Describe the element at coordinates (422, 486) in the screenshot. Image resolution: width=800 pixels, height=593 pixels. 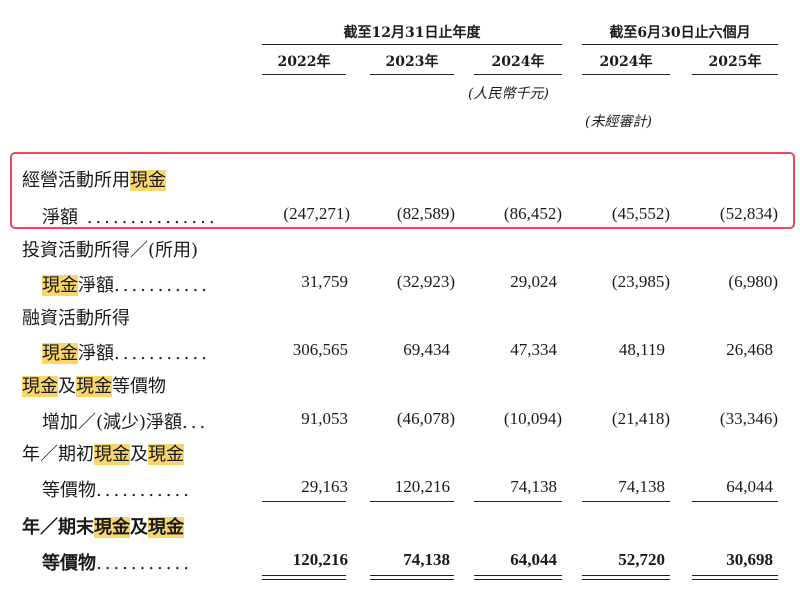
I see `opening-2023: 120,216` at that location.